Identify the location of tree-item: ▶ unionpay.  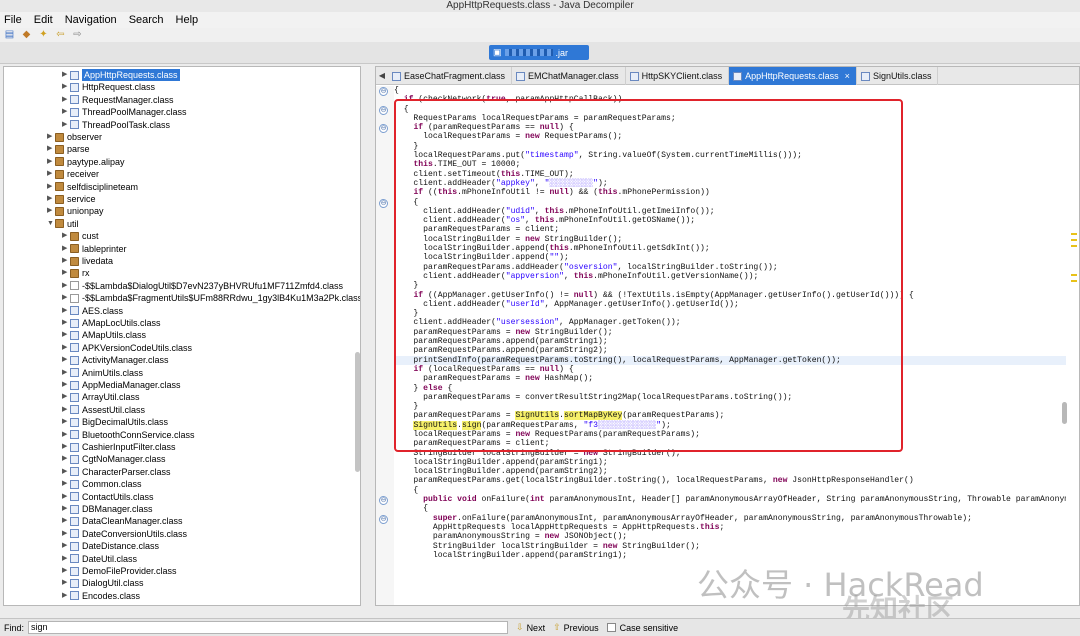
(75, 211).